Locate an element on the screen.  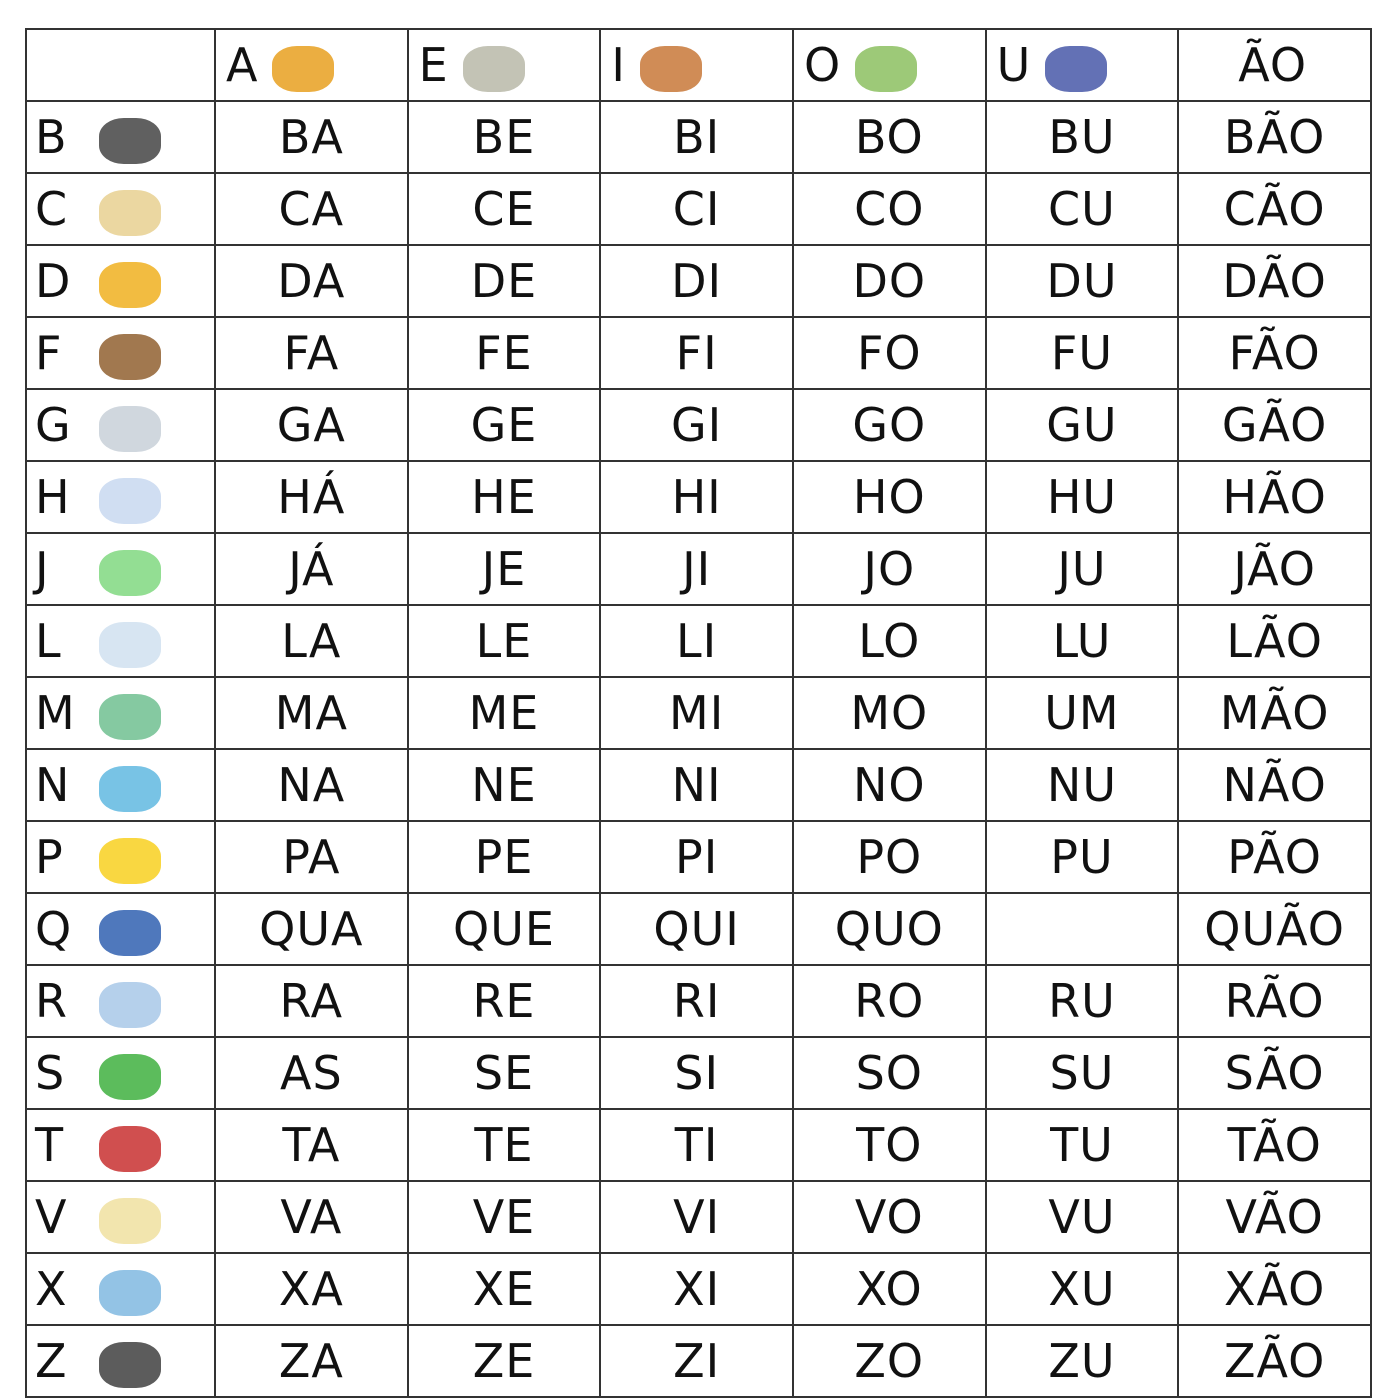
syllable-cell: TI is located at coordinates (696, 1145).